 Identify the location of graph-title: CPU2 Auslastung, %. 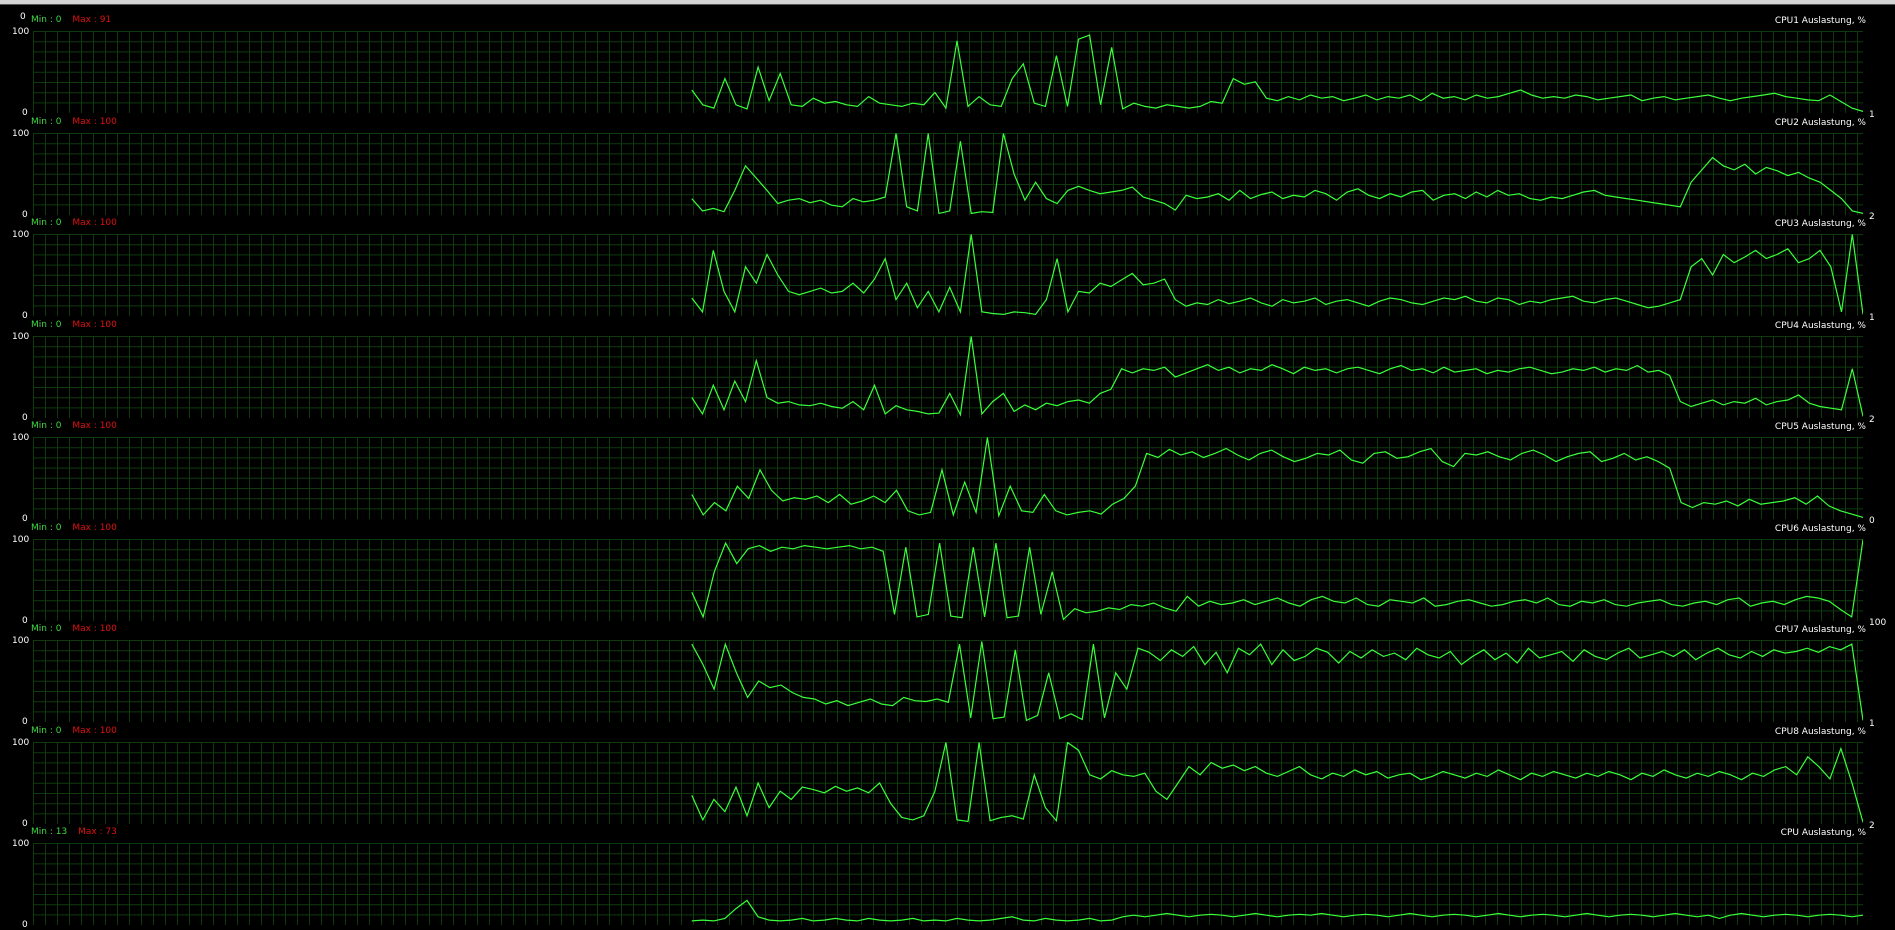
(1820, 122).